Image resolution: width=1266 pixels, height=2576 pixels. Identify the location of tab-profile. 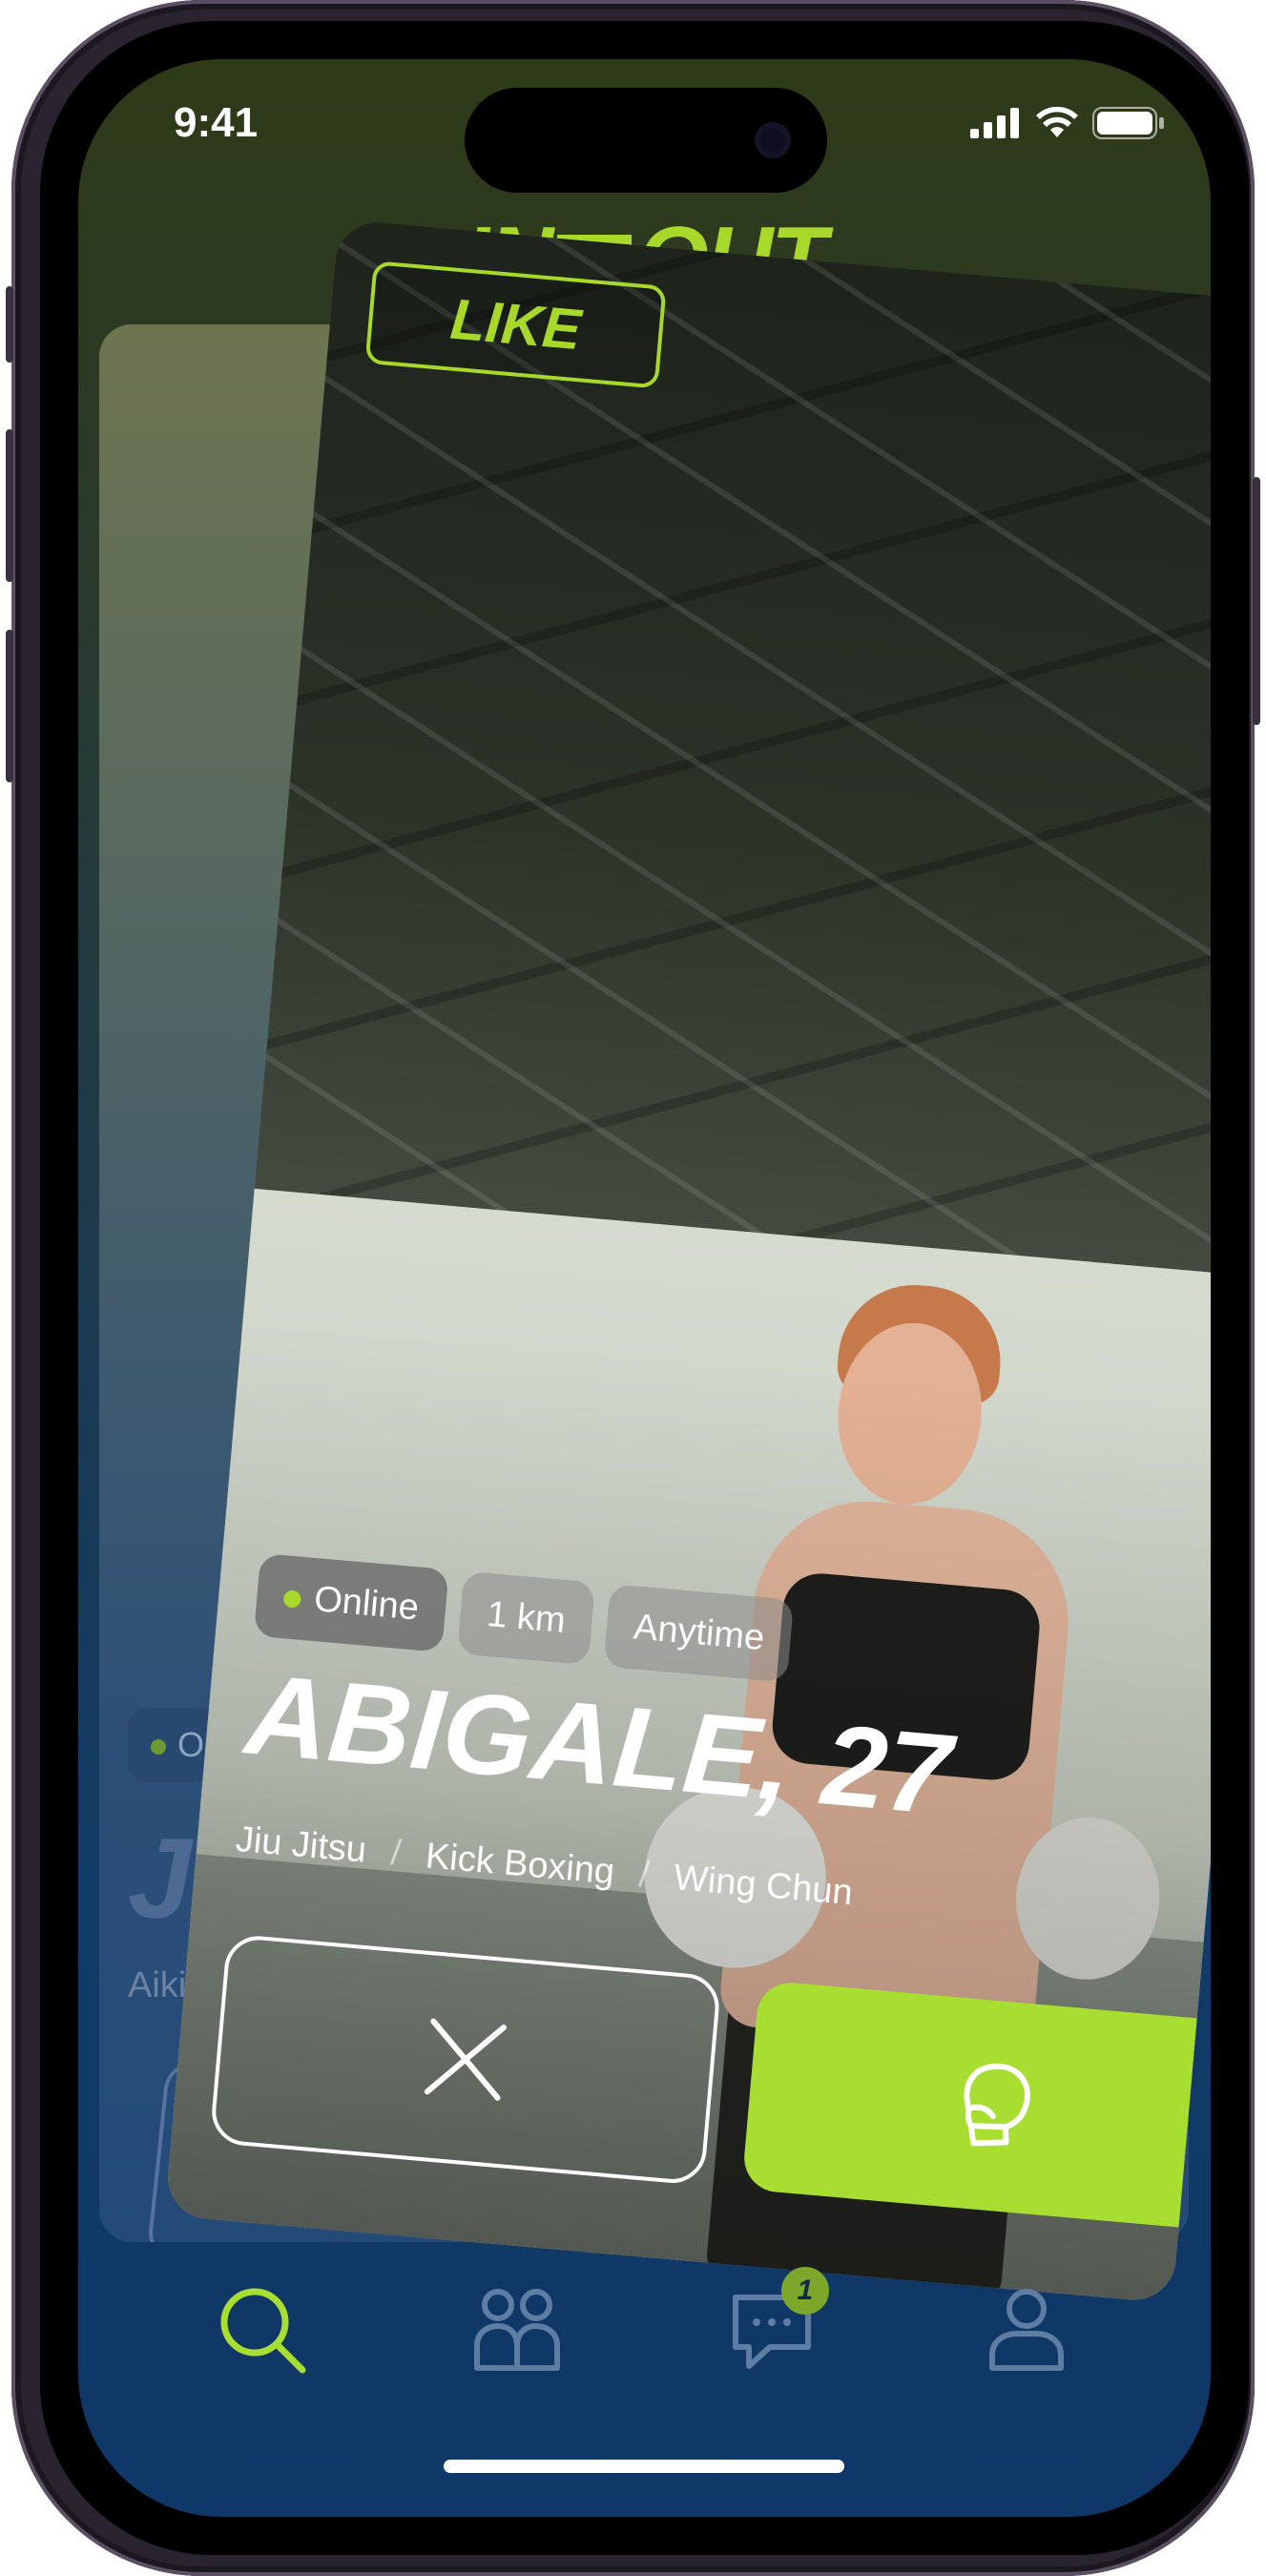
(1026, 2330).